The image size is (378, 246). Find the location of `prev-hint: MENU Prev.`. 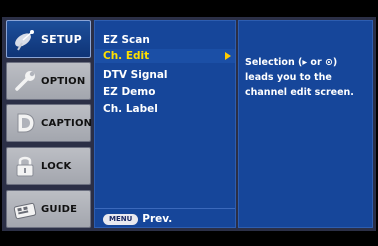

prev-hint: MENU Prev. is located at coordinates (137, 219).